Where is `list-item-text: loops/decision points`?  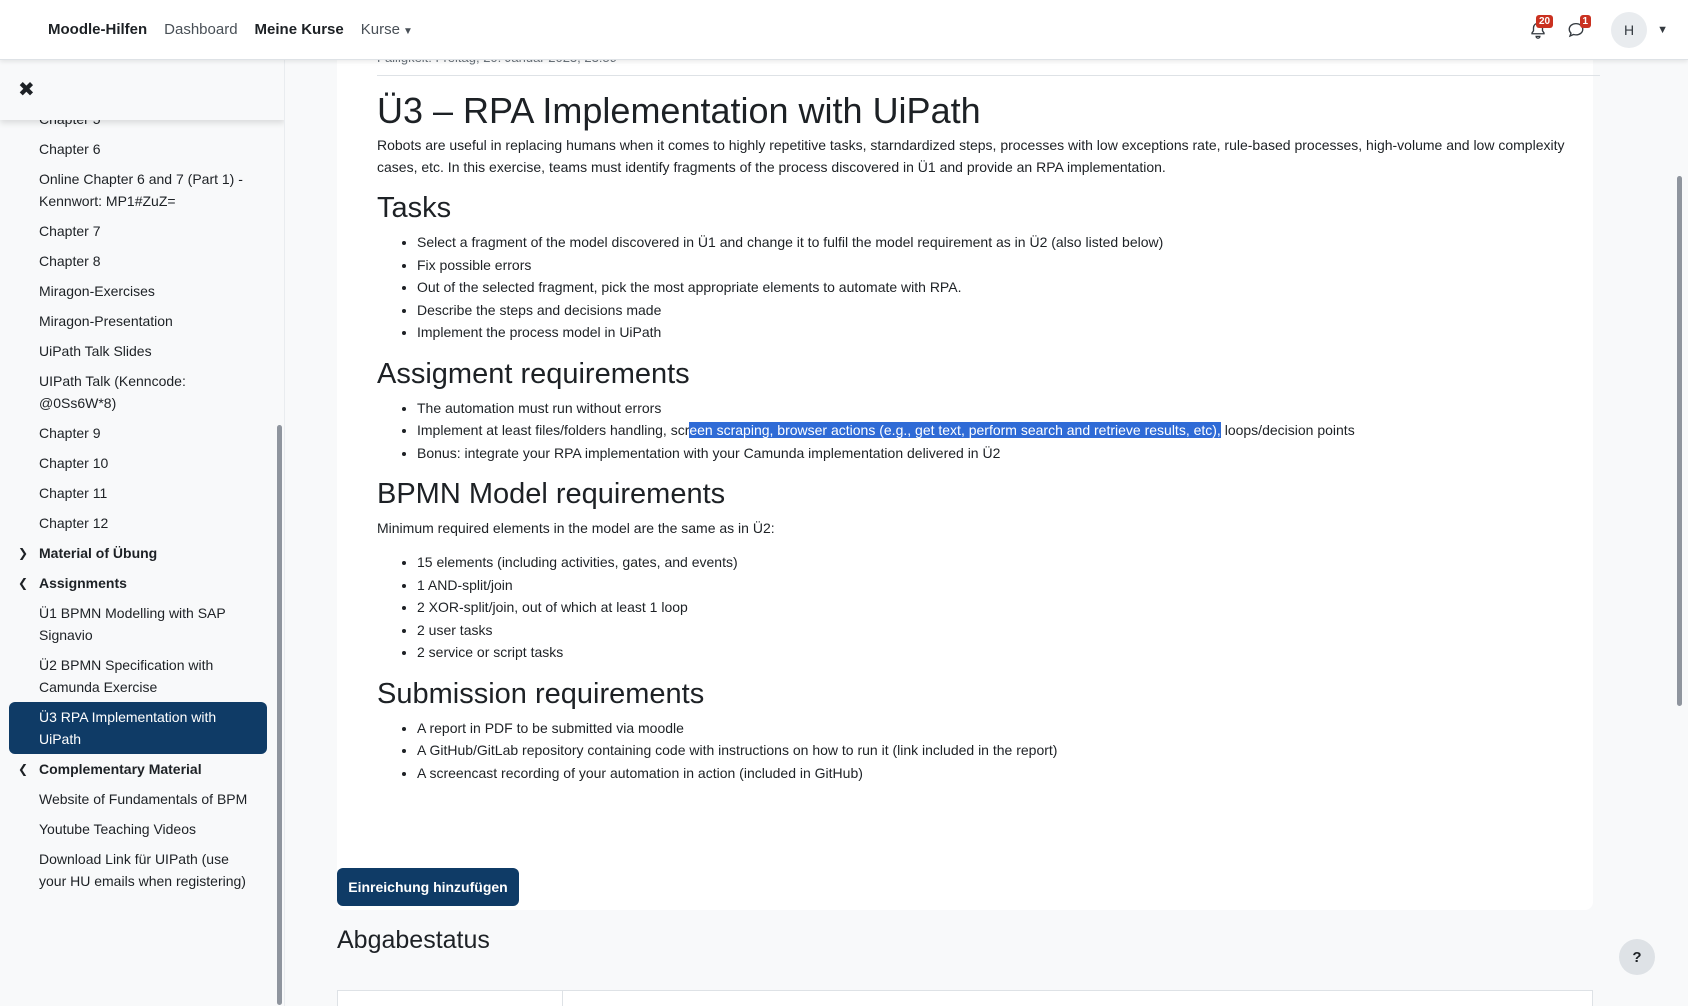
list-item-text: loops/decision points is located at coordinates (1287, 430).